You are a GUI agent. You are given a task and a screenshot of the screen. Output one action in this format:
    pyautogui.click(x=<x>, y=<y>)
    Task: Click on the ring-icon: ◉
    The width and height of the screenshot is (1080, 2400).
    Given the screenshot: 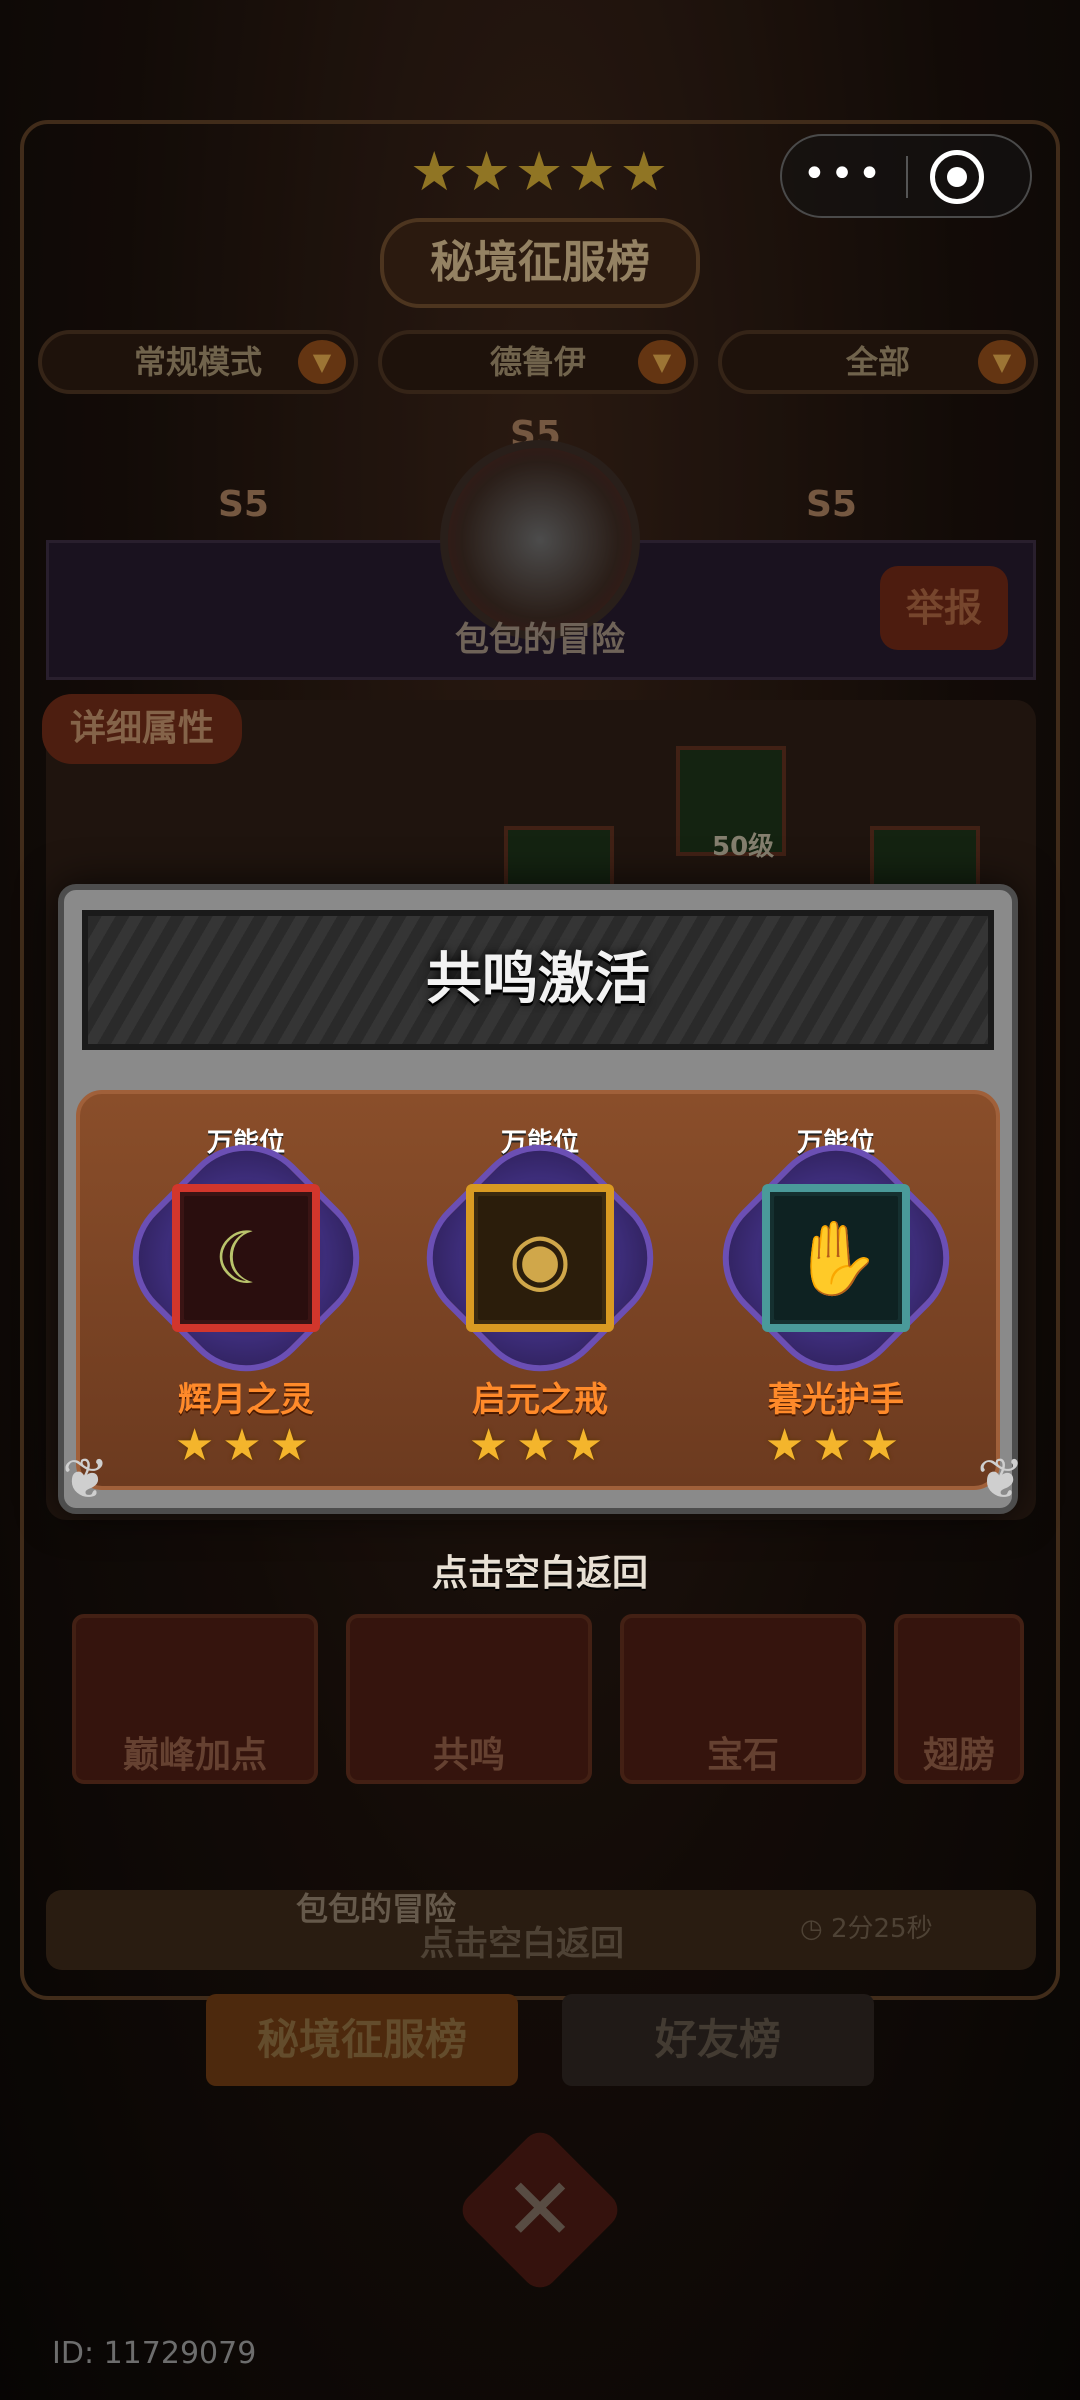 What is the action you would take?
    pyautogui.click(x=540, y=1258)
    